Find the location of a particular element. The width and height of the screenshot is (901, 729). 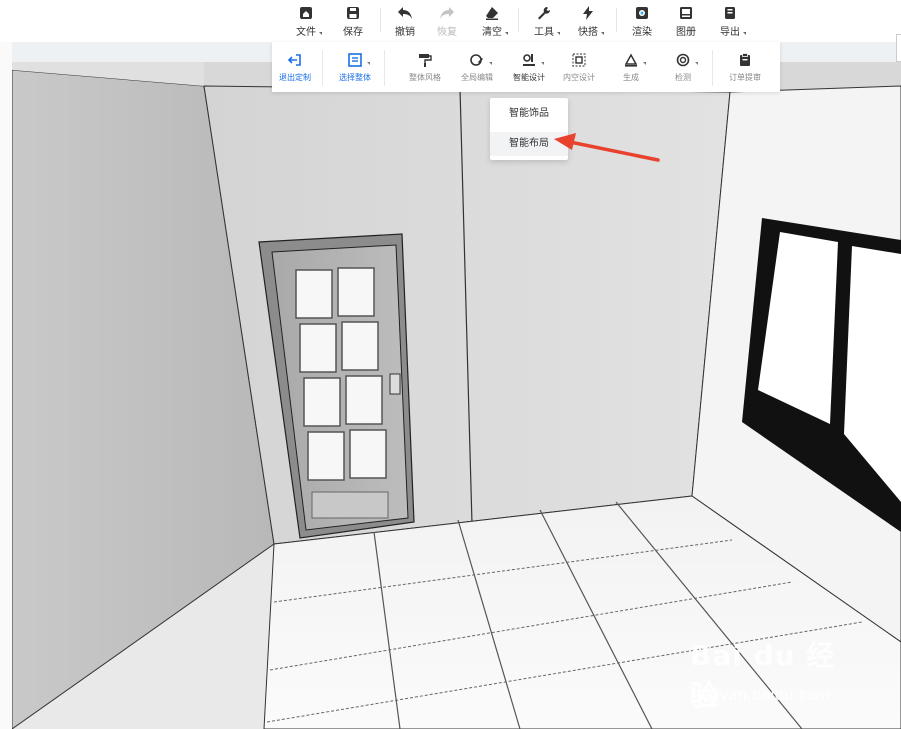

select-all-icon is located at coordinates (355, 60).